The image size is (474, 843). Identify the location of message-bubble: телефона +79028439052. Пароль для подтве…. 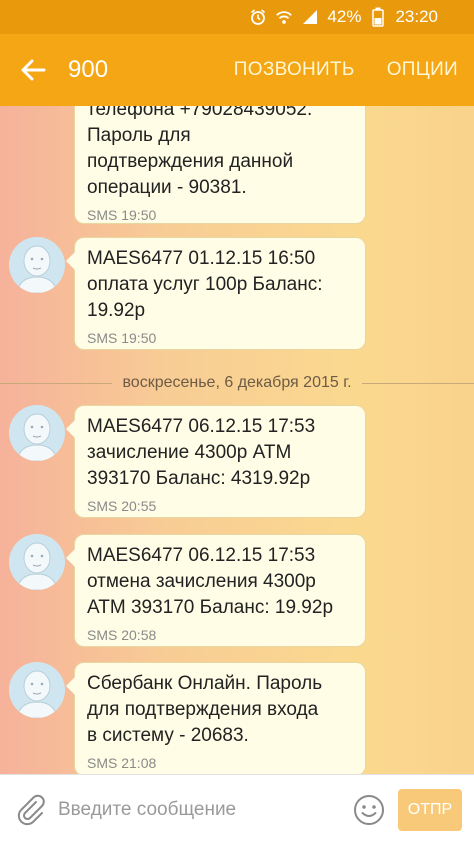
(220, 165).